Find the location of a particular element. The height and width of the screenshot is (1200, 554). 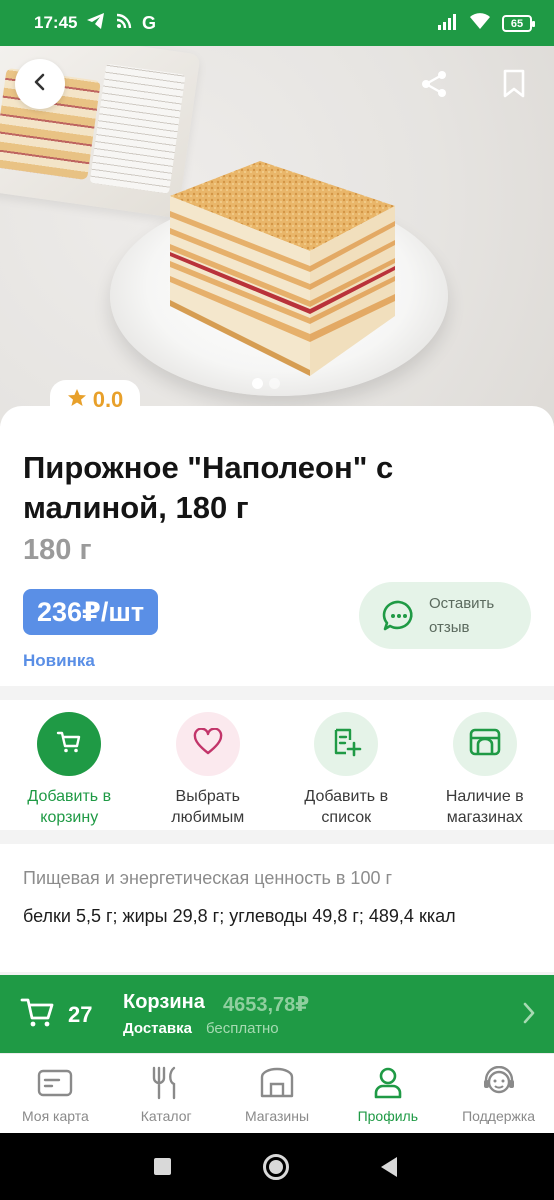

system-navigation-bar is located at coordinates (277, 1166).